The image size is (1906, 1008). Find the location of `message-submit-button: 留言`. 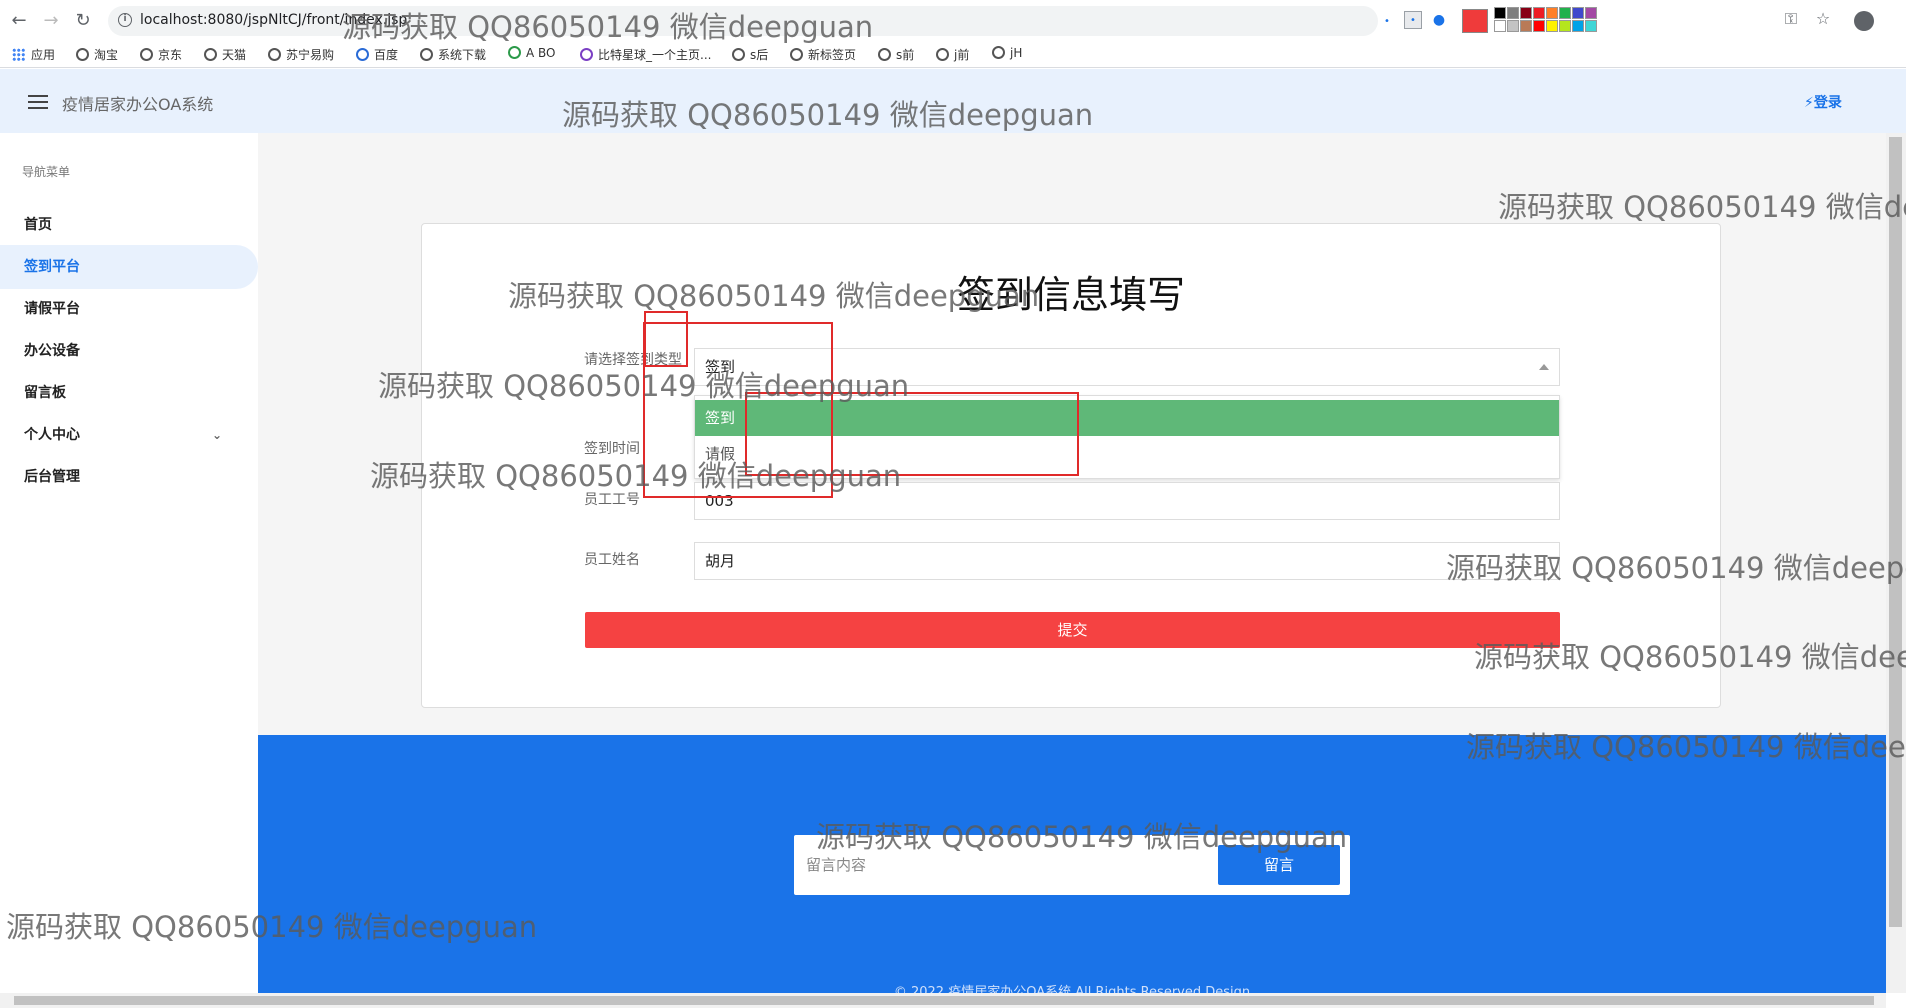

message-submit-button: 留言 is located at coordinates (1279, 865).